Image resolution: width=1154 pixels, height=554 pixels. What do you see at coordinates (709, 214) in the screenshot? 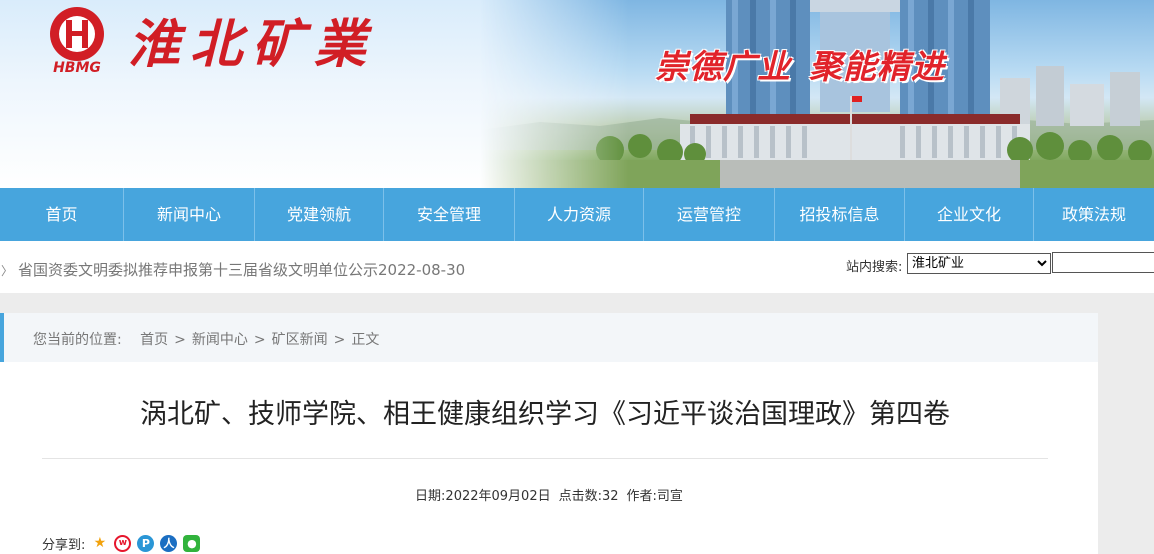
I see `nav-item-operations: 运营管控` at bounding box center [709, 214].